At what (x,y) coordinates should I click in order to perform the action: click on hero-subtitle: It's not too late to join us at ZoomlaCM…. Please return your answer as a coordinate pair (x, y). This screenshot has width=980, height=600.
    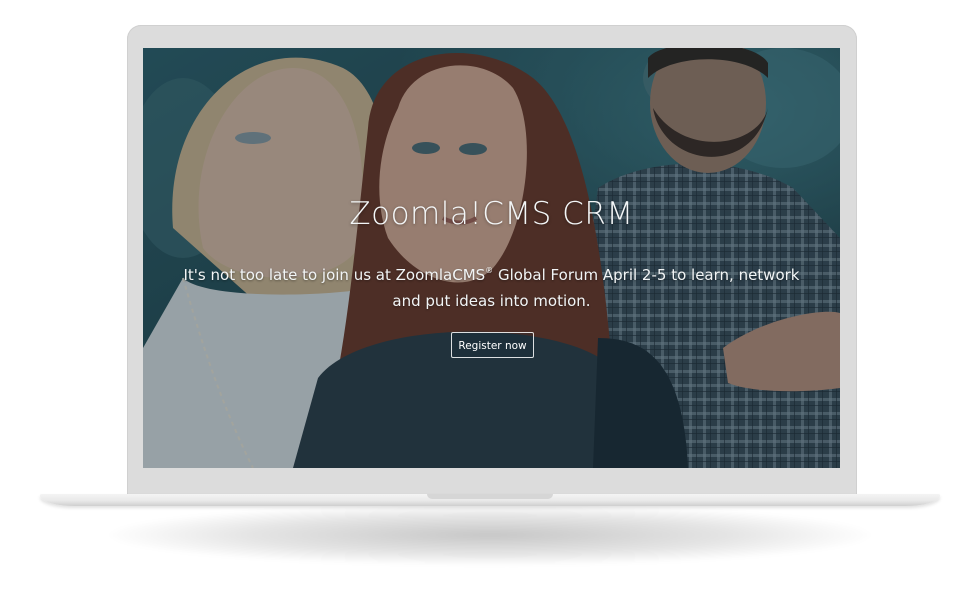
    Looking at the image, I should click on (491, 286).